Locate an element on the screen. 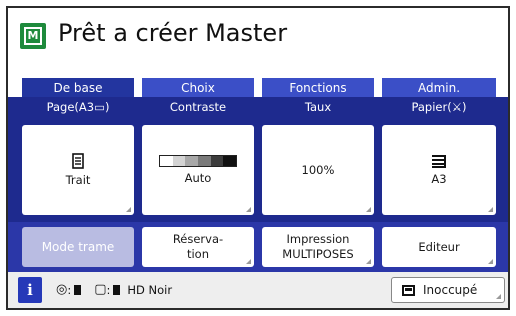  paper-value: A3 is located at coordinates (439, 179).